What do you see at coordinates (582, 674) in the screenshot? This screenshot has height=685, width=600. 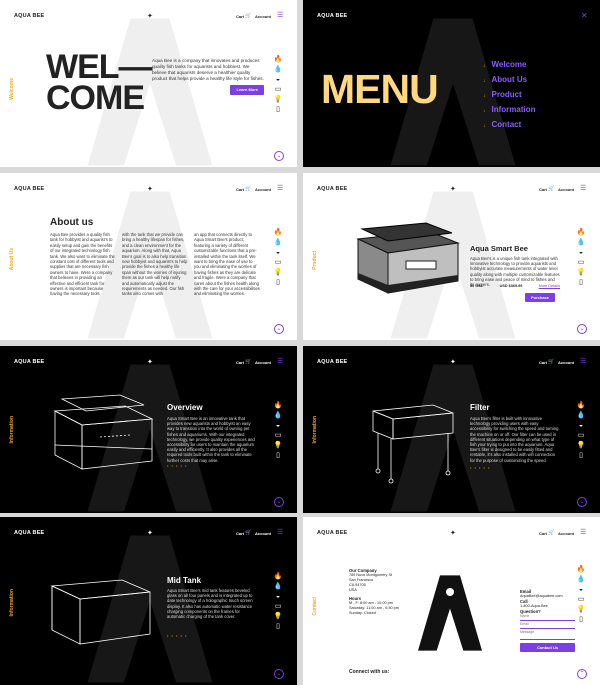 I see `scroll-up-icon: ⌃` at bounding box center [582, 674].